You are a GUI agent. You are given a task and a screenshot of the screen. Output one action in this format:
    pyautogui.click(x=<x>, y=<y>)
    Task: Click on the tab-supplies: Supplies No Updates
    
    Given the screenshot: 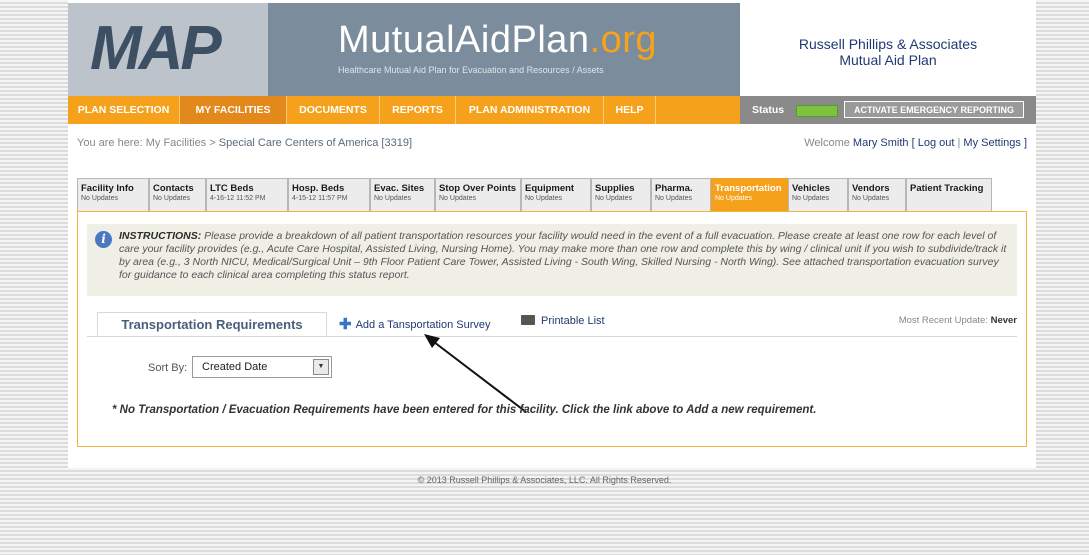 What is the action you would take?
    pyautogui.click(x=621, y=194)
    